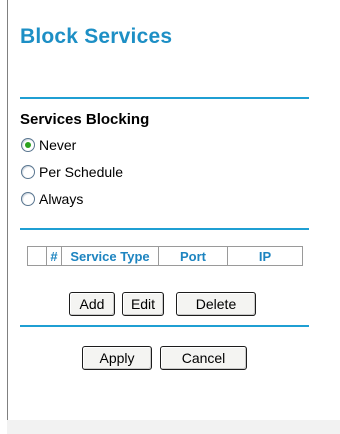 The image size is (340, 434). I want to click on radio-never-label: Never, so click(58, 145).